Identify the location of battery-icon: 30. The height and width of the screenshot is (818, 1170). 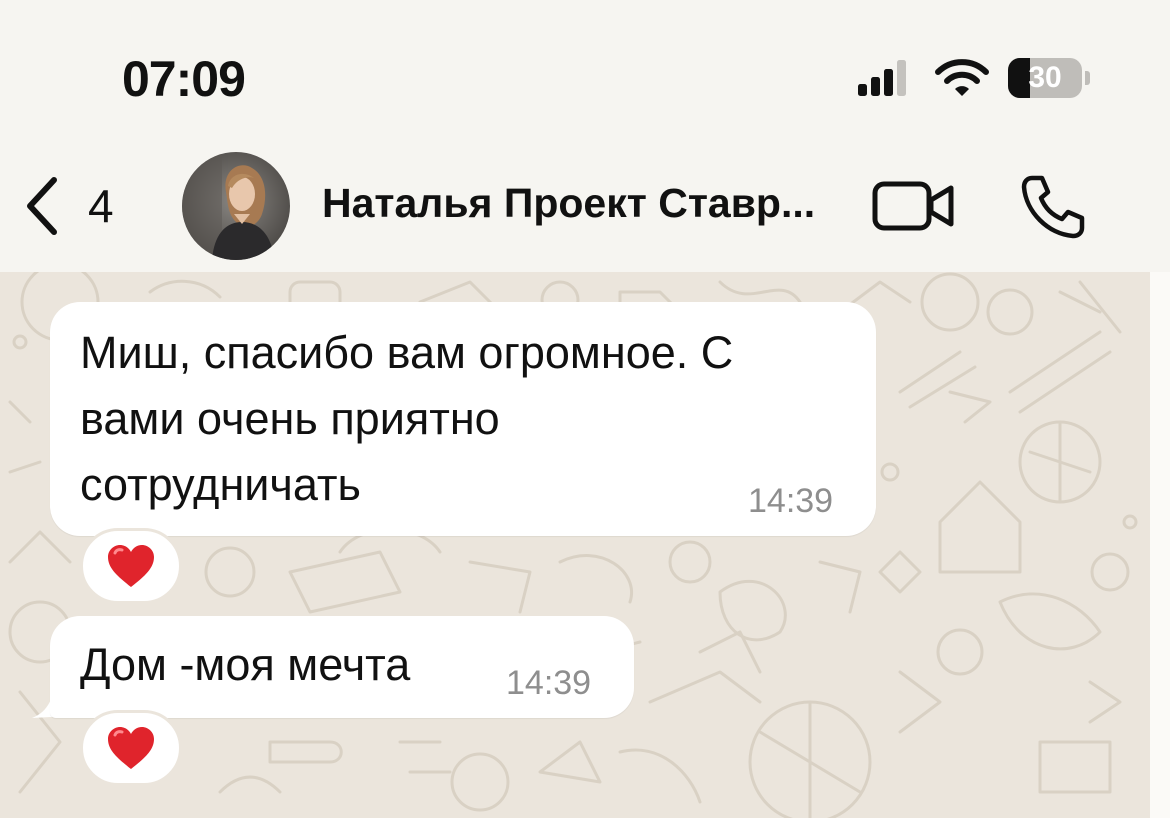
(1049, 78).